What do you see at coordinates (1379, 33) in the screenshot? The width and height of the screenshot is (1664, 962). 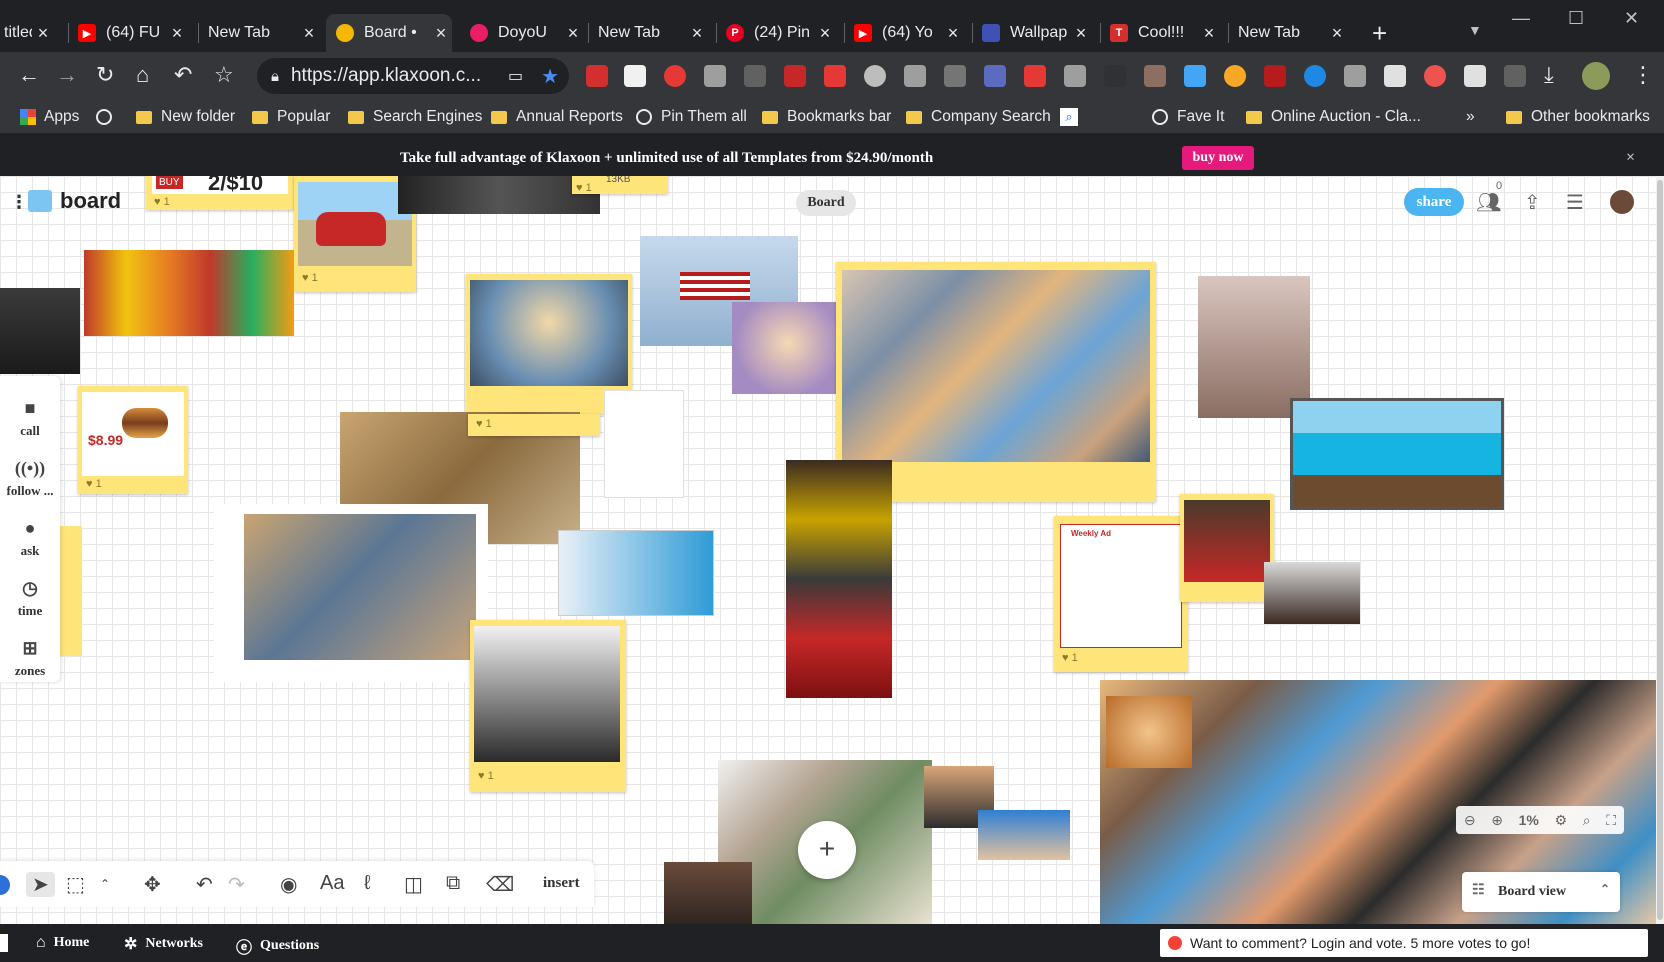 I see `new-tab-button: +` at bounding box center [1379, 33].